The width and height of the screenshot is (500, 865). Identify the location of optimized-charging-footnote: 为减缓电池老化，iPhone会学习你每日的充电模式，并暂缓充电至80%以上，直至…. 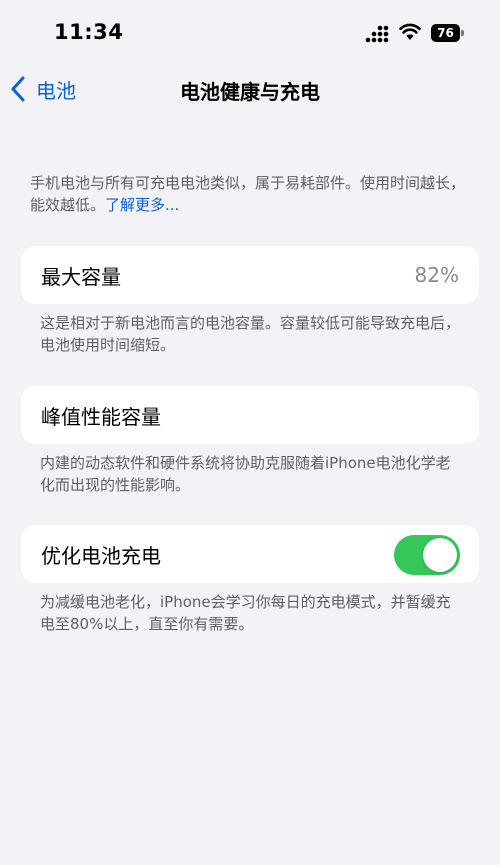
(245, 613).